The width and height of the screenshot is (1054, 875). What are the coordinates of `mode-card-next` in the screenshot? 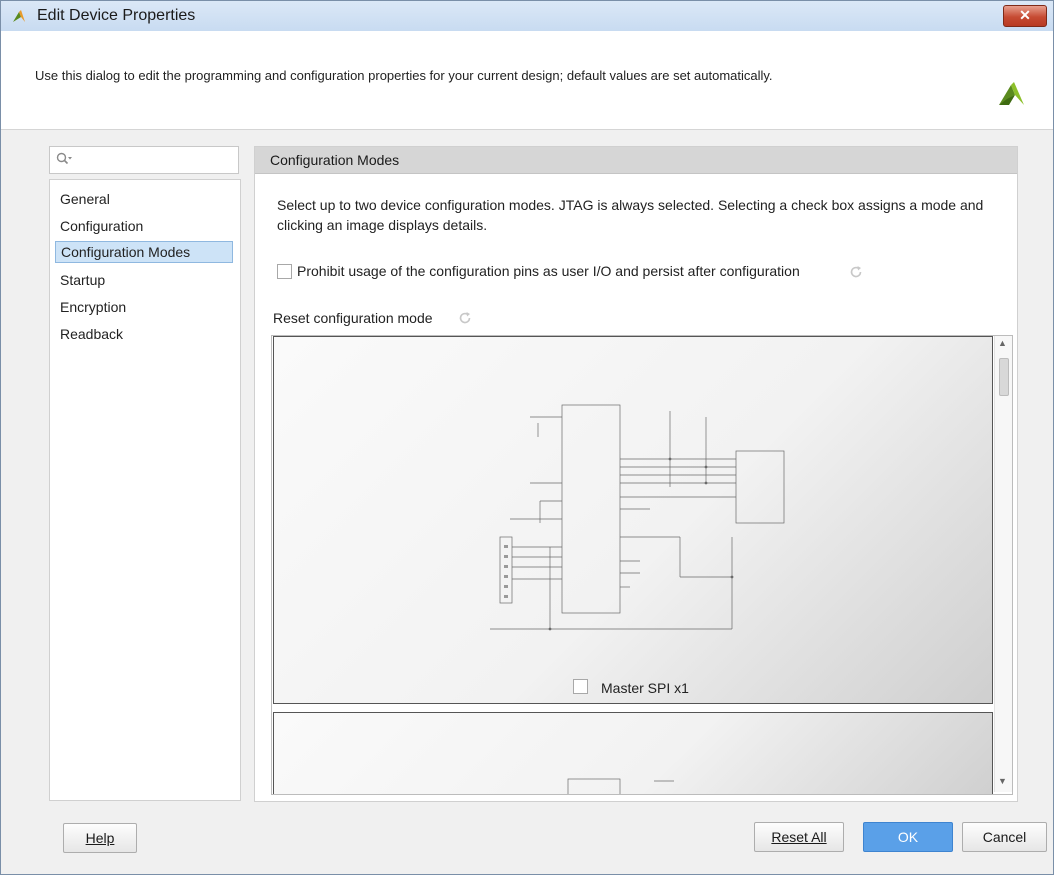 It's located at (633, 753).